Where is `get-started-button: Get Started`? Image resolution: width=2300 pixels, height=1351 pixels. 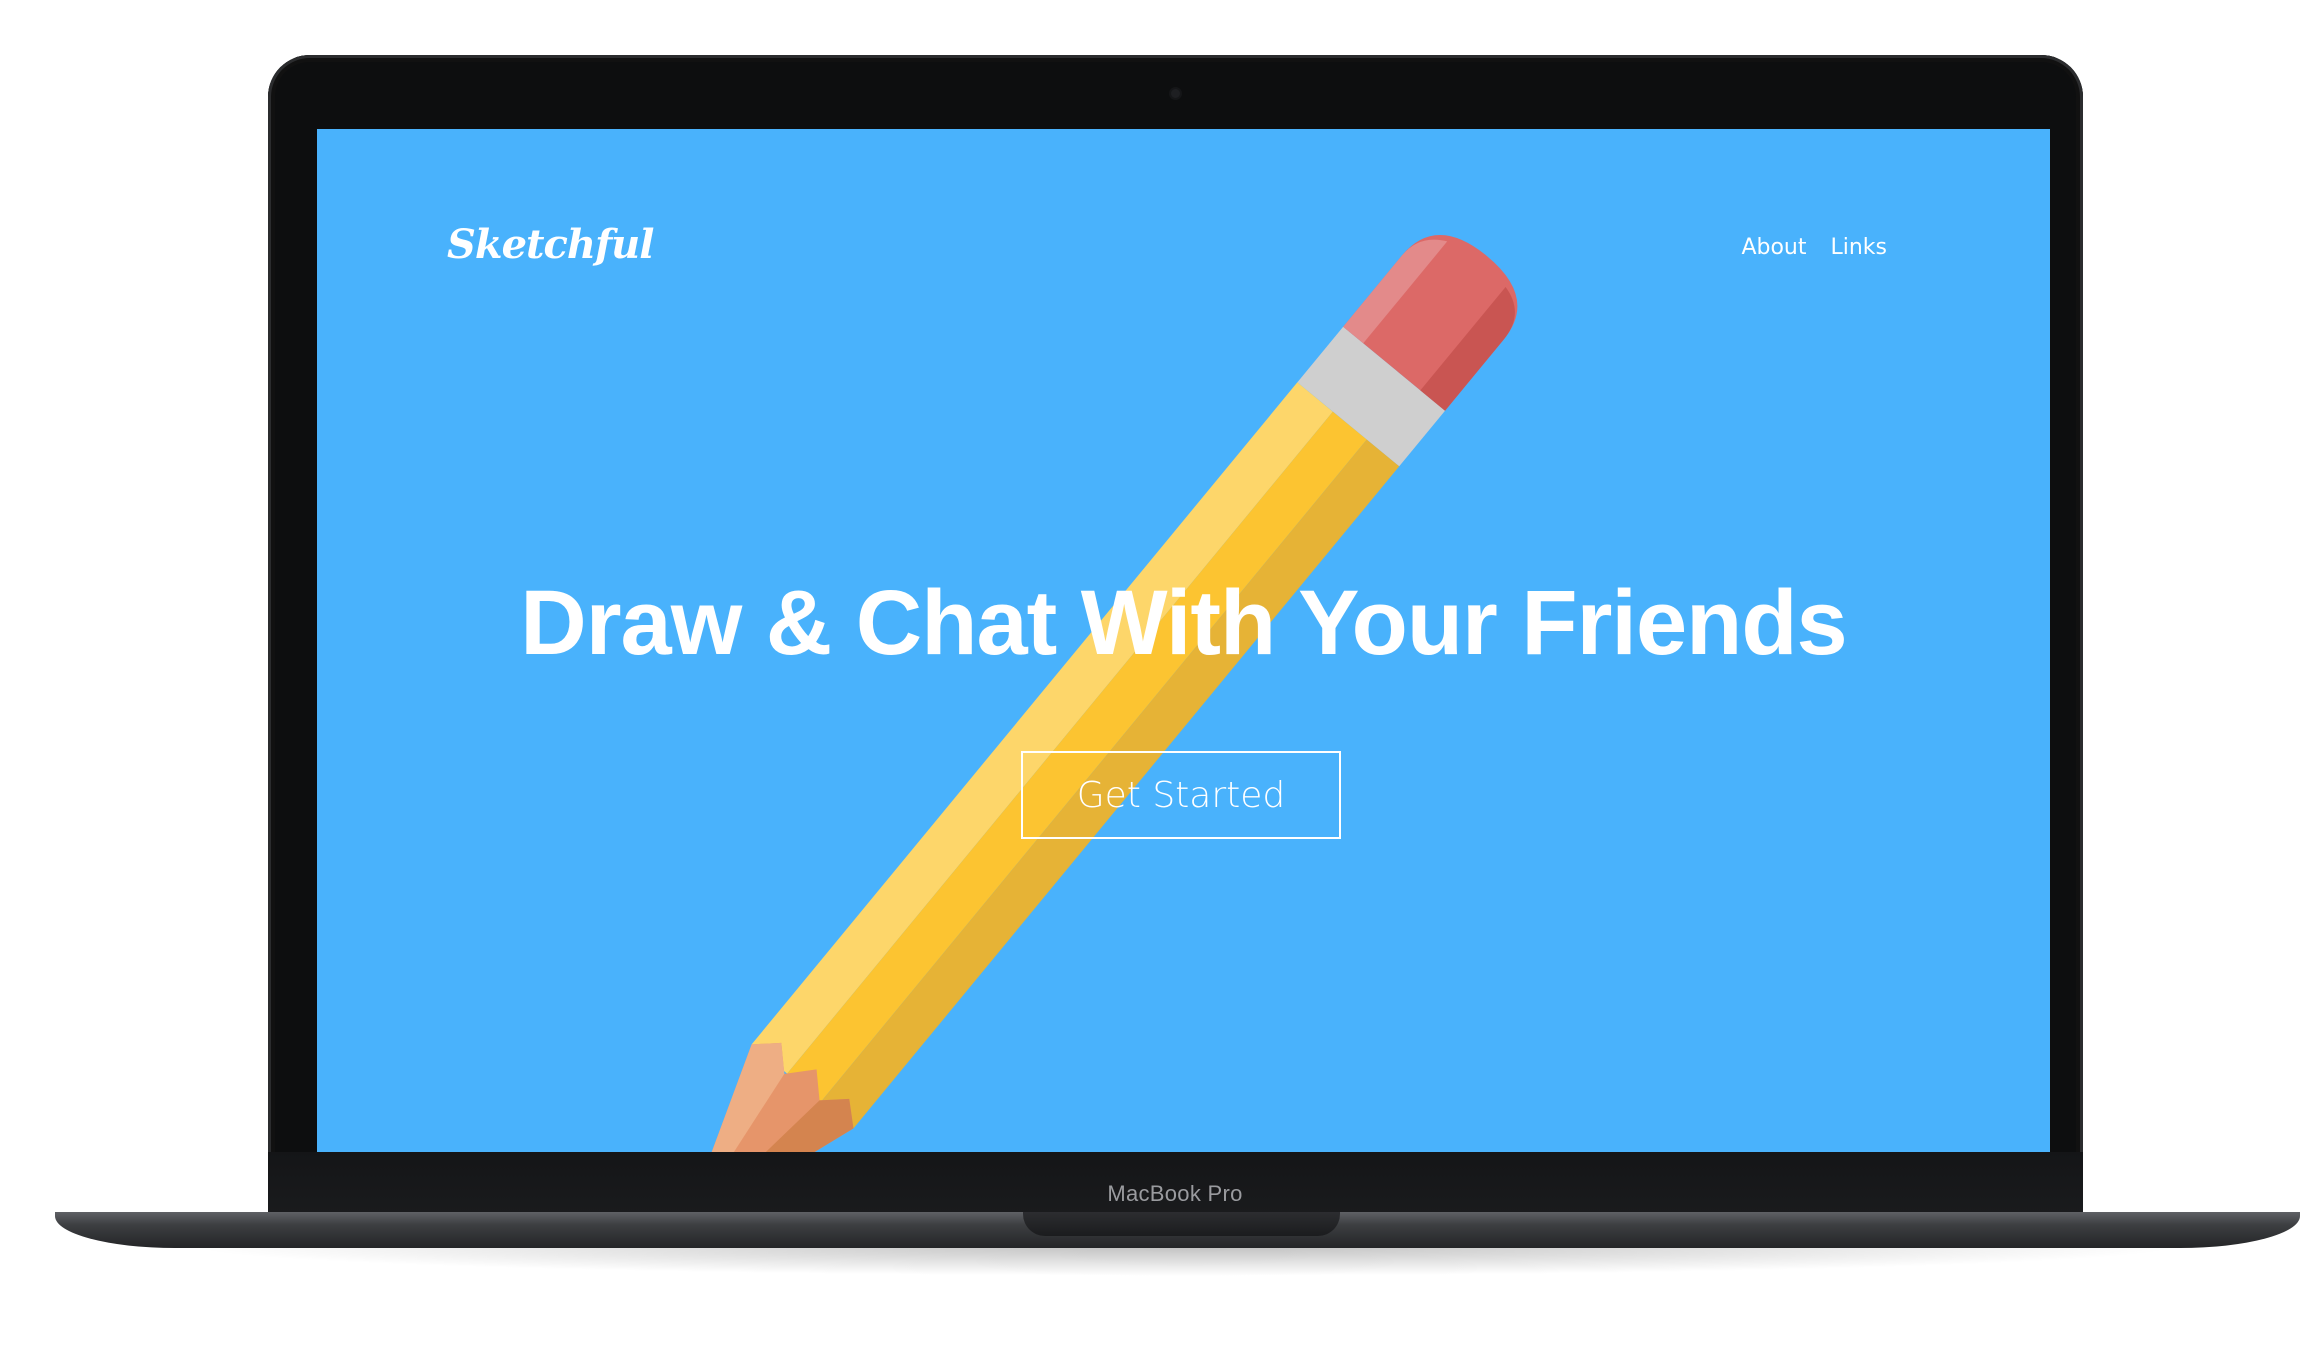
get-started-button: Get Started is located at coordinates (1181, 795).